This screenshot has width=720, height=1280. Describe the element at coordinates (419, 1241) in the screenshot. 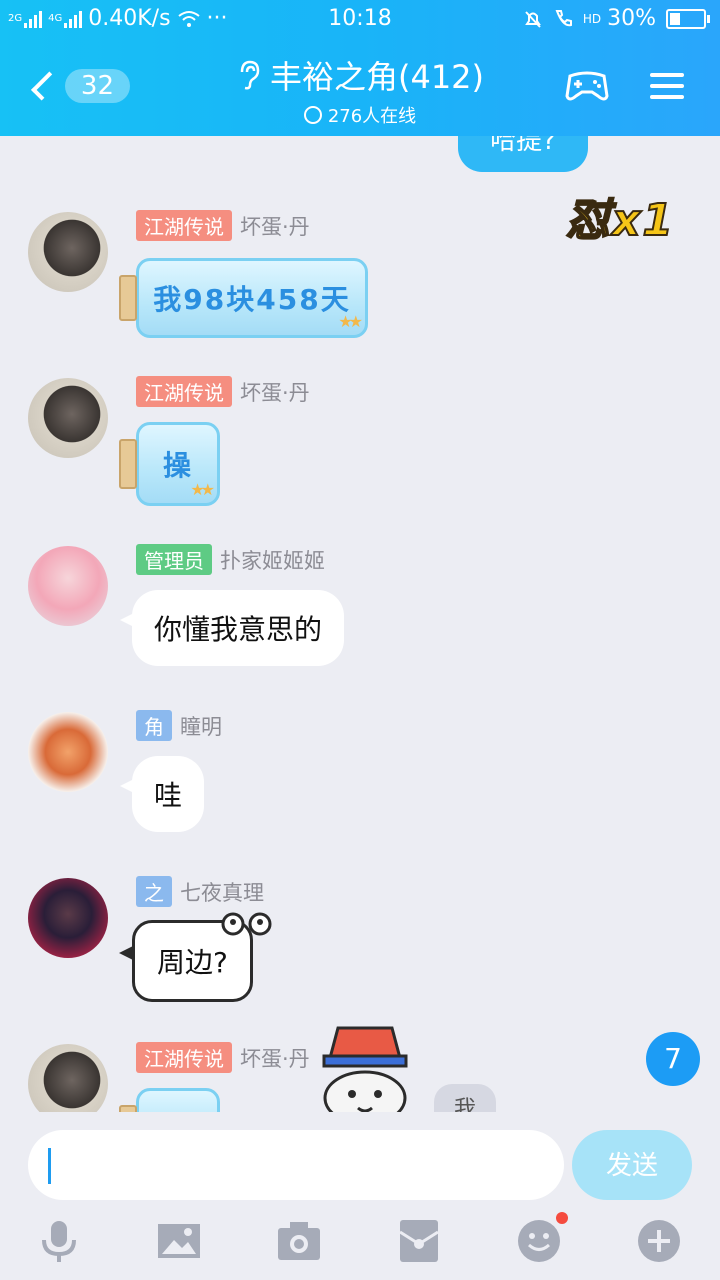

I see `red-packet-icon` at that location.